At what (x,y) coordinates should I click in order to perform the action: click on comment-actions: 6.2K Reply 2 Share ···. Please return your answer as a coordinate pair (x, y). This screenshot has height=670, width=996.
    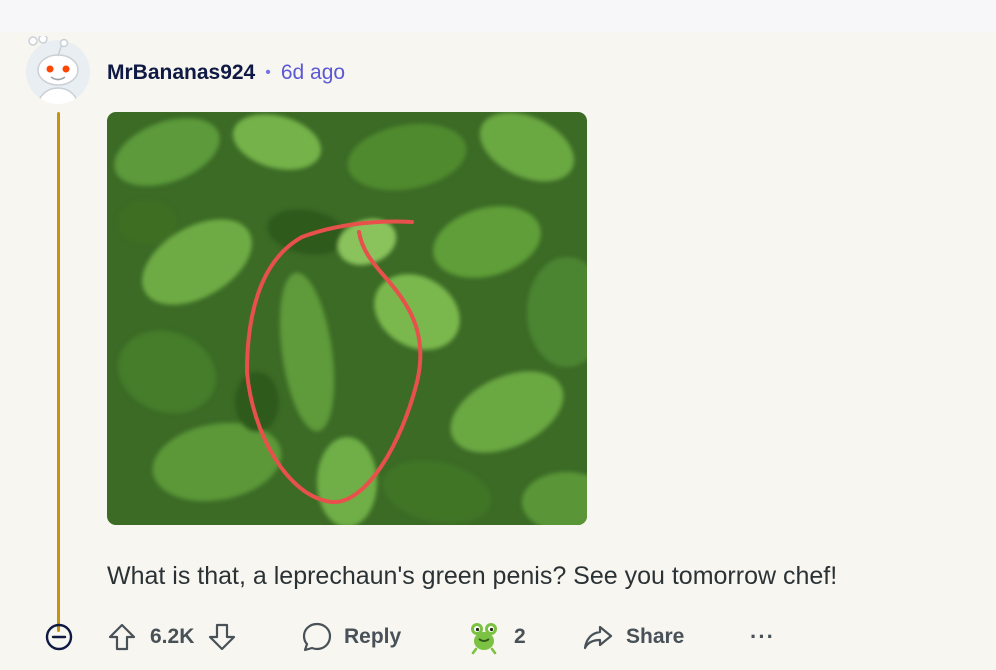
    Looking at the image, I should click on (498, 637).